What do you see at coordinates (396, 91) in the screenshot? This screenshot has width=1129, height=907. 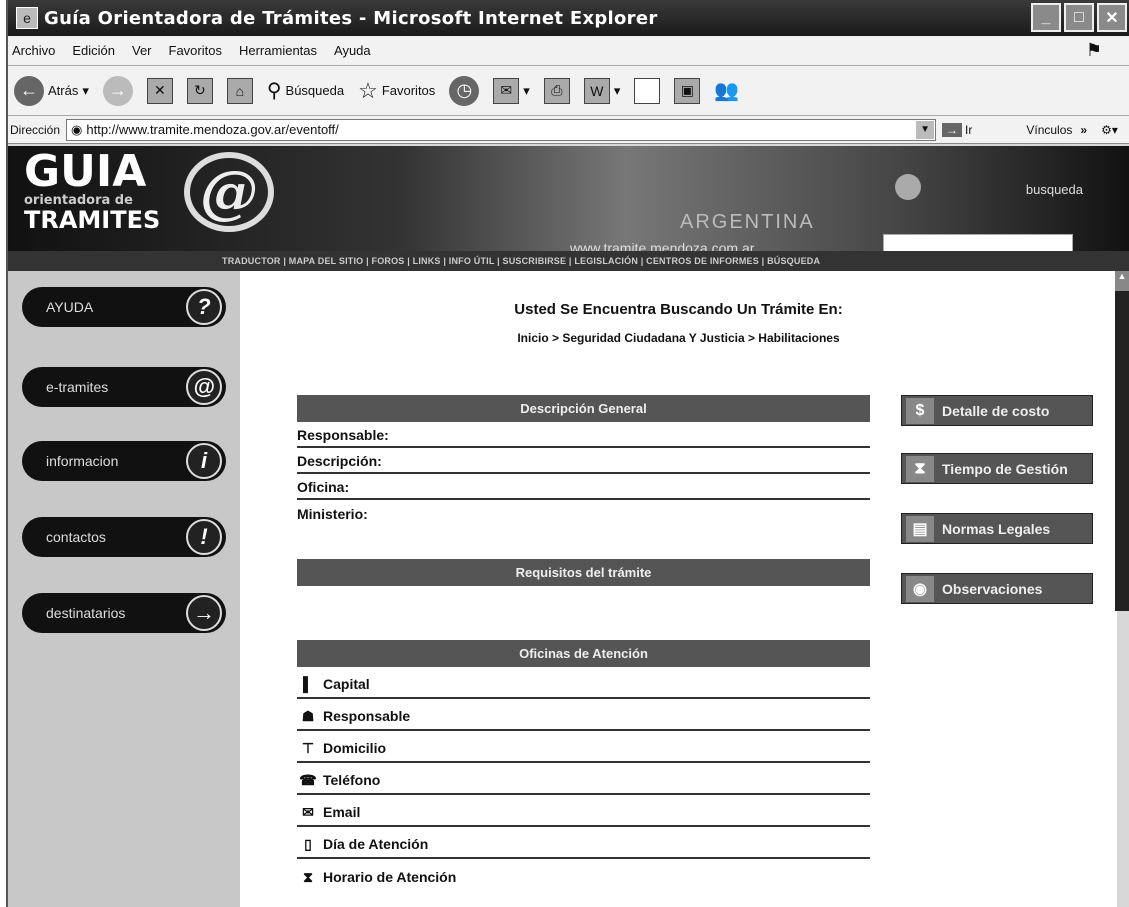 I see `favorites-button: ☆ Favoritos` at bounding box center [396, 91].